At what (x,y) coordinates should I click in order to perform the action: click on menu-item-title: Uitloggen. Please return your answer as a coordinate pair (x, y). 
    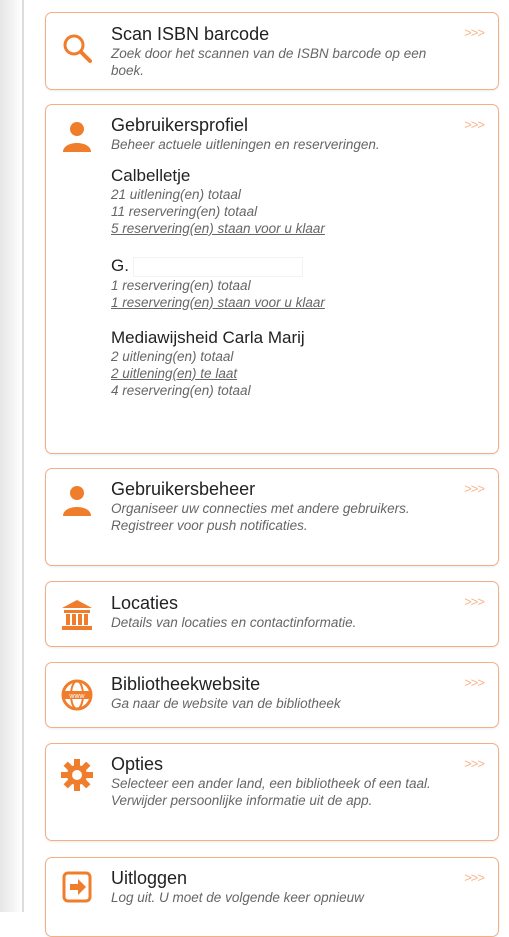
    Looking at the image, I should click on (149, 878).